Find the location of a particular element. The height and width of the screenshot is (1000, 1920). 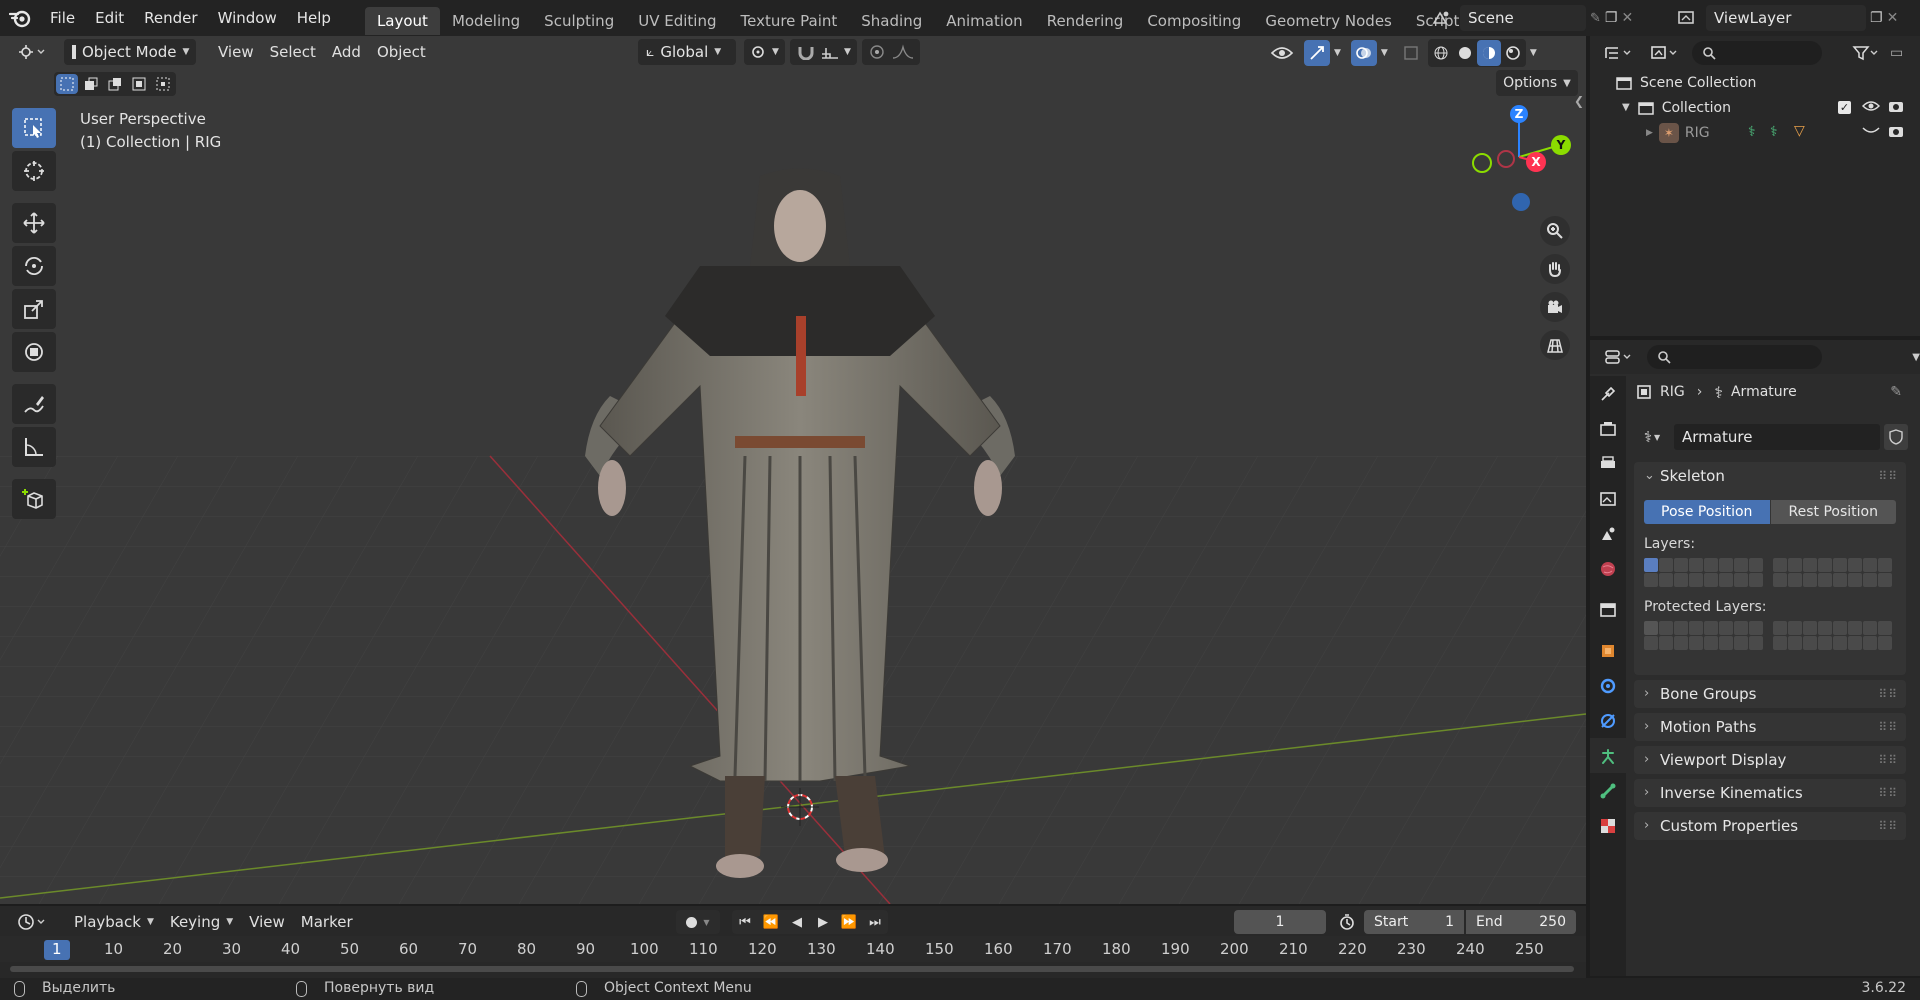

armature-name-field: Armature is located at coordinates (1777, 437).